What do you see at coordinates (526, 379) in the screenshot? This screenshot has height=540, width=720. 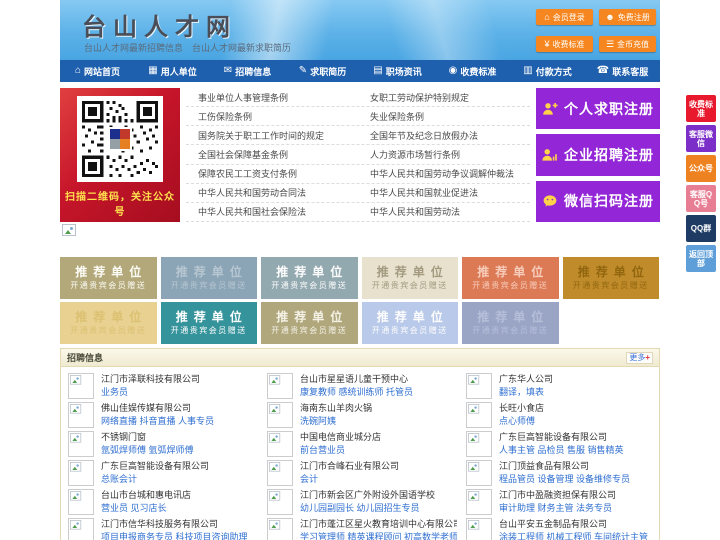 I see `company-name-link: 广东华人公司` at bounding box center [526, 379].